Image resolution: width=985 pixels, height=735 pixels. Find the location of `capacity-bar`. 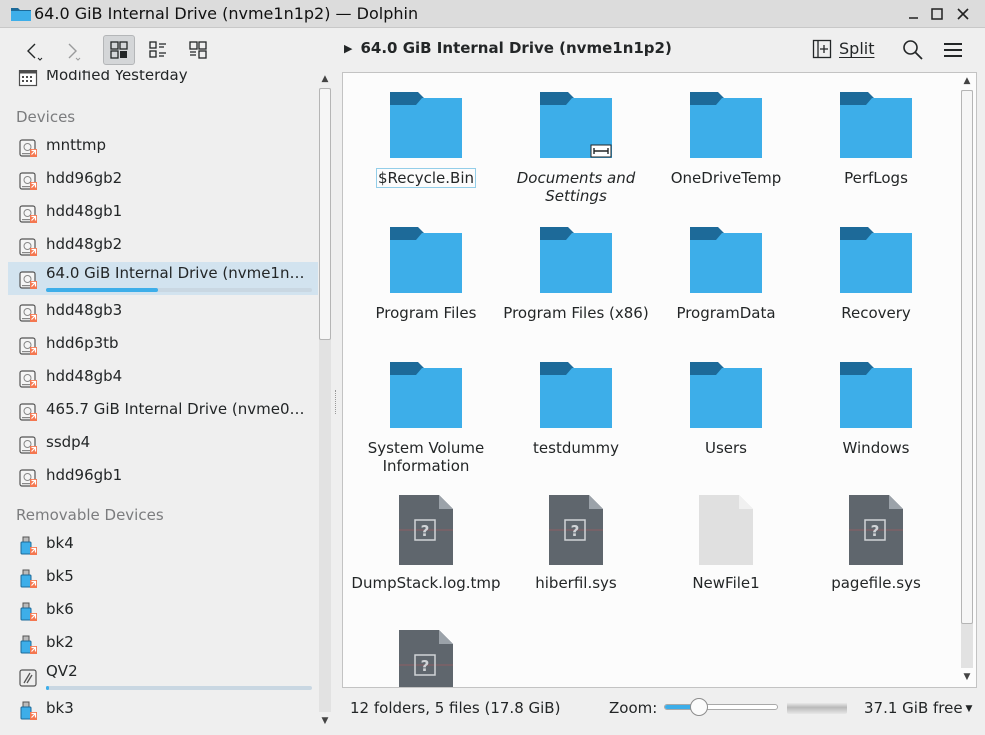

capacity-bar is located at coordinates (179, 688).